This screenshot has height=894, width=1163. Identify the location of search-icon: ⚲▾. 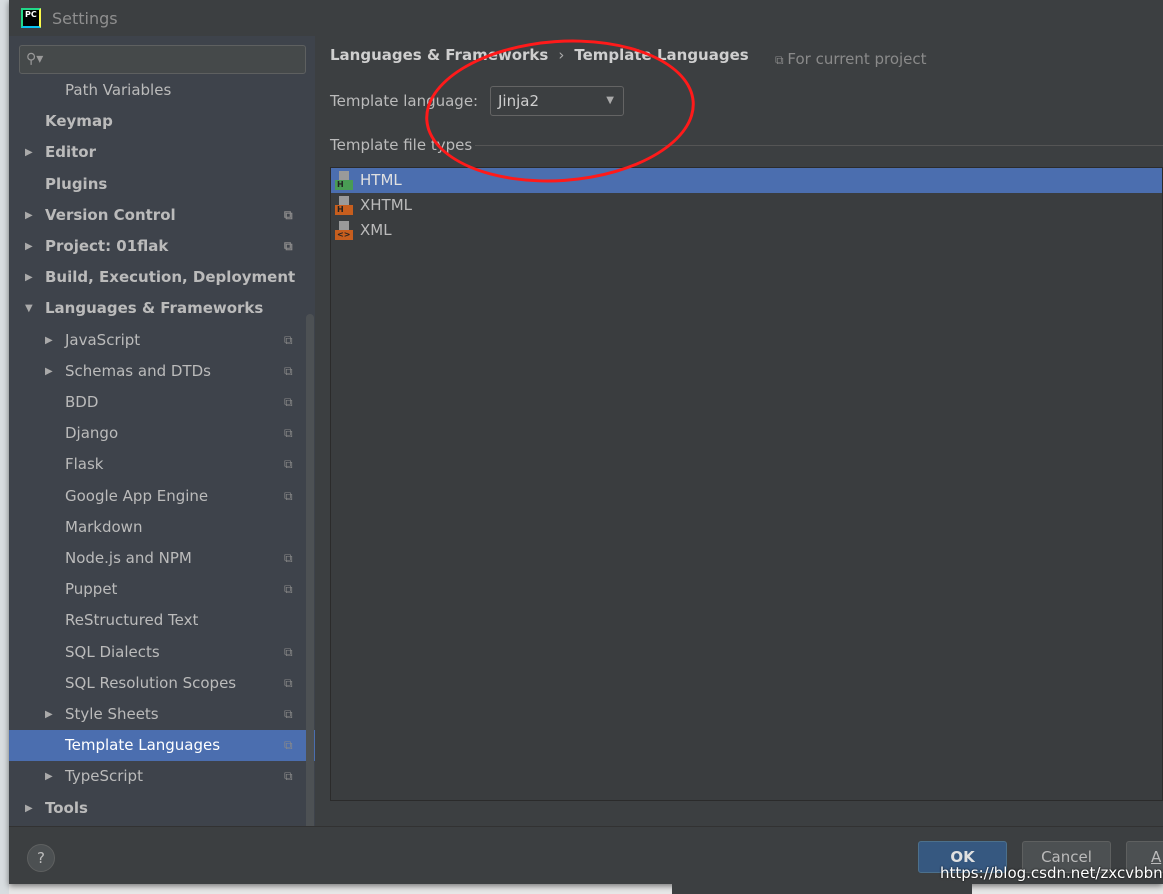
(35, 59).